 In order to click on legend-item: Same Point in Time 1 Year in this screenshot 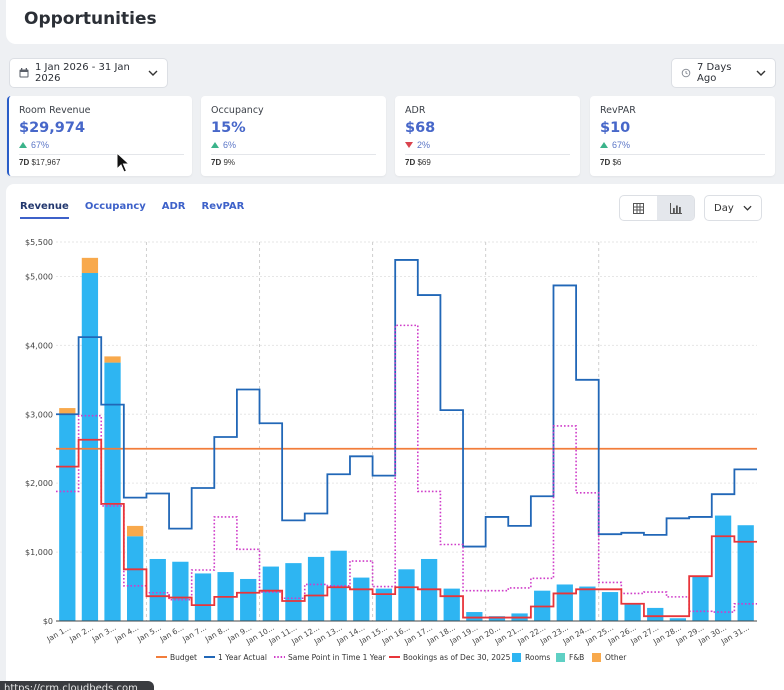, I will do `click(337, 657)`.